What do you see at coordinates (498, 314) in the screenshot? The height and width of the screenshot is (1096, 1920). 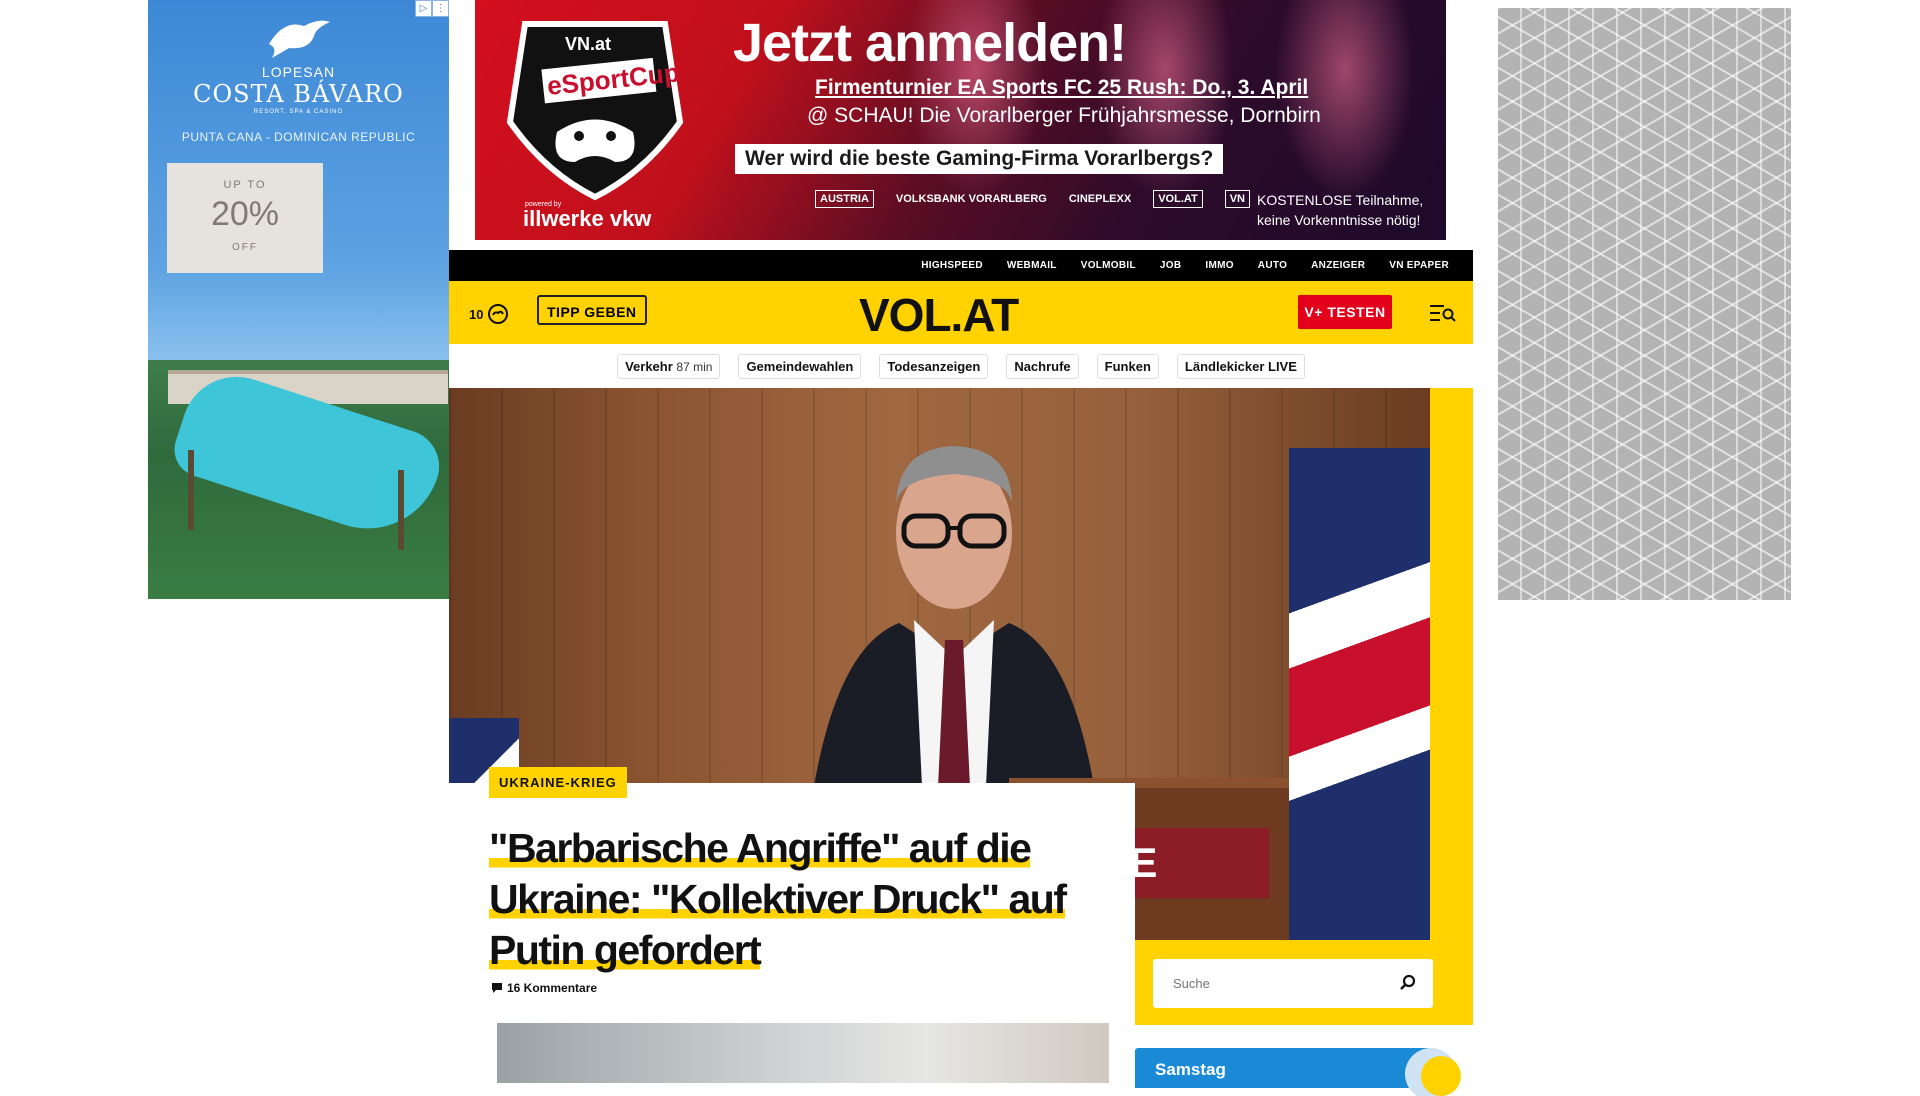 I see `weather-cloud-icon` at bounding box center [498, 314].